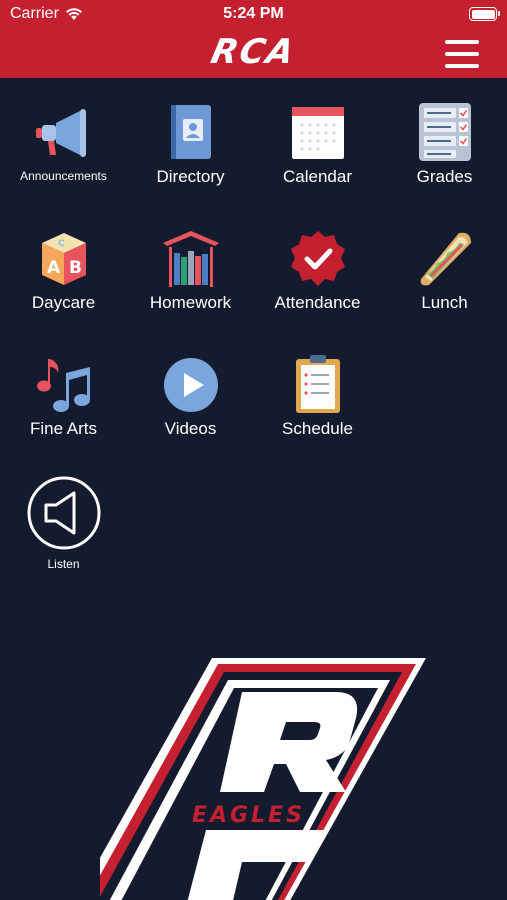 The image size is (507, 900). What do you see at coordinates (445, 133) in the screenshot?
I see `grades-checklist-icon` at bounding box center [445, 133].